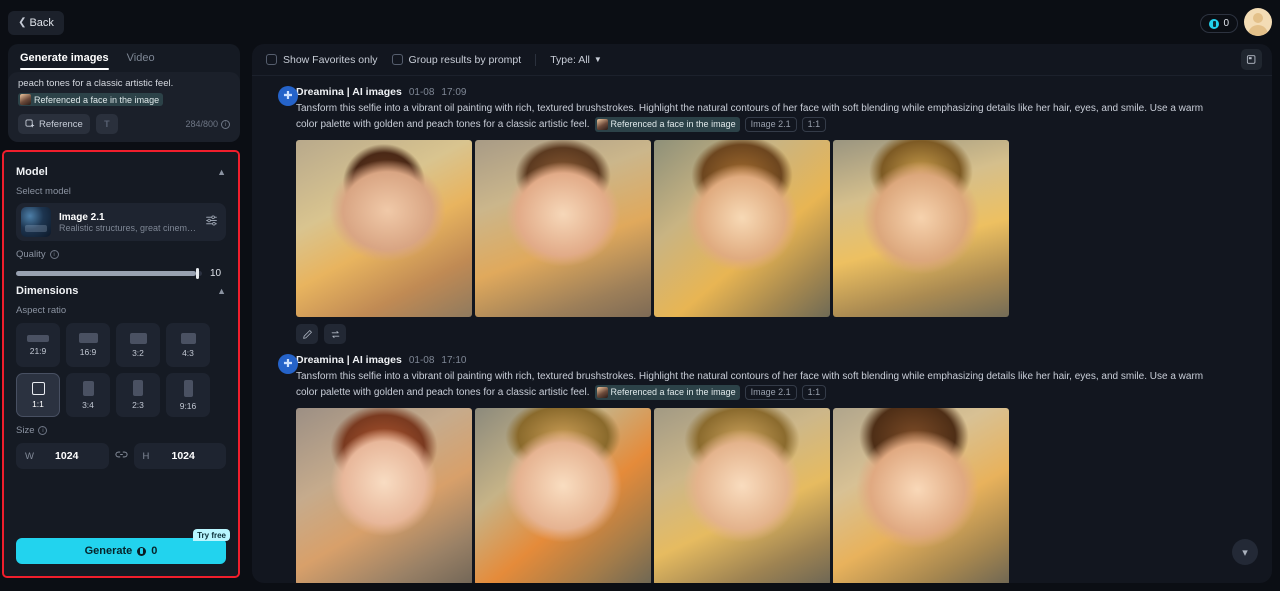 This screenshot has height=591, width=1280. I want to click on show-favorites-label: Show Favorites only, so click(330, 59).